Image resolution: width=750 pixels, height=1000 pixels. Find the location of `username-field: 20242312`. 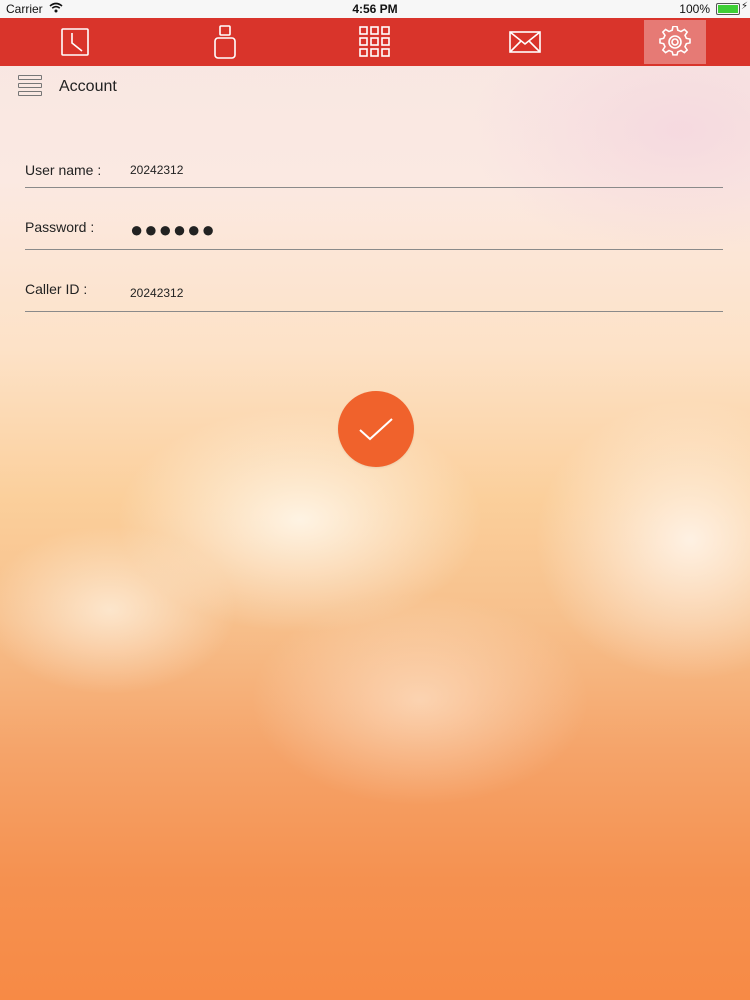

username-field: 20242312 is located at coordinates (156, 170).